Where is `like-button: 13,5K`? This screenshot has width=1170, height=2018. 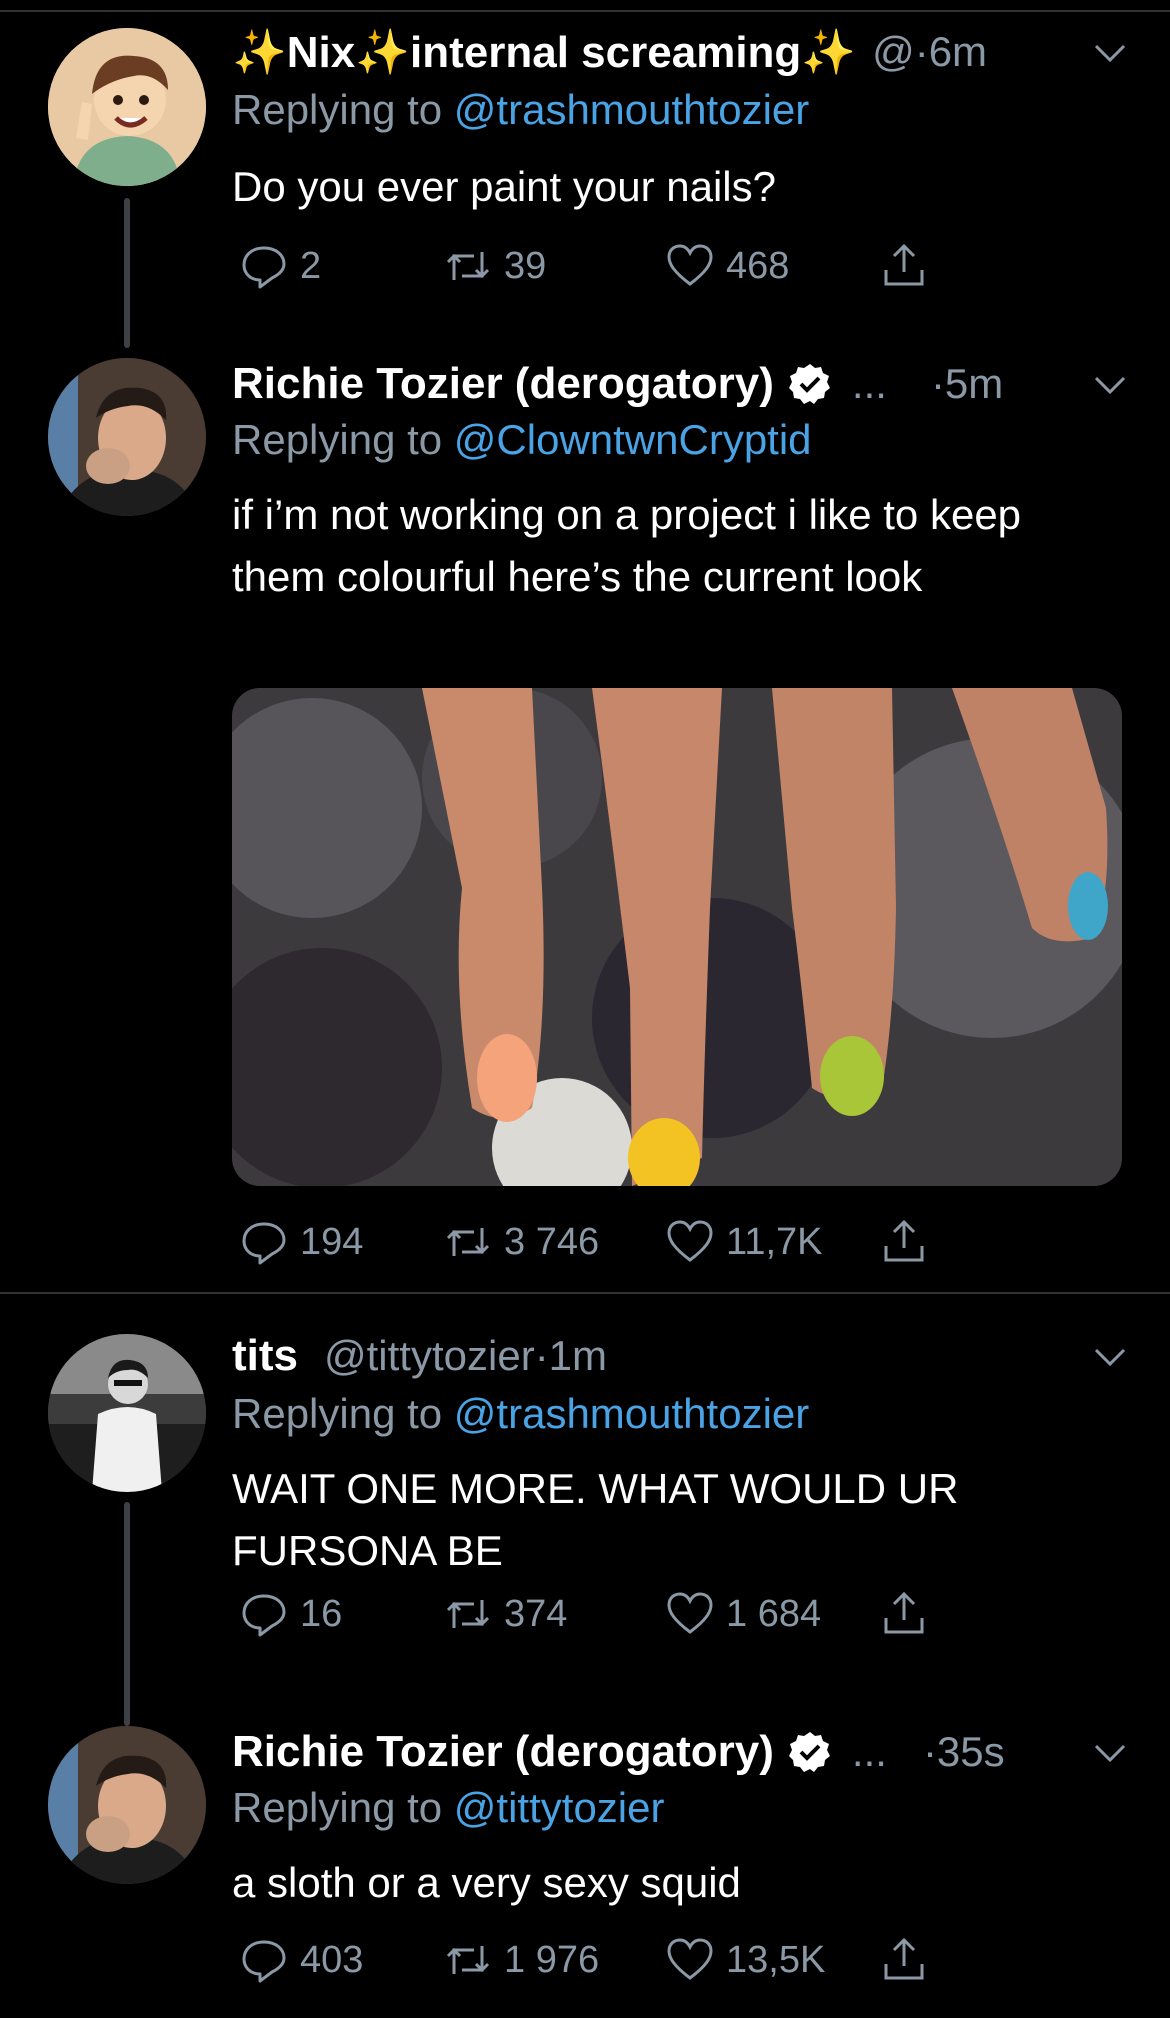
like-button: 13,5K is located at coordinates (744, 1960).